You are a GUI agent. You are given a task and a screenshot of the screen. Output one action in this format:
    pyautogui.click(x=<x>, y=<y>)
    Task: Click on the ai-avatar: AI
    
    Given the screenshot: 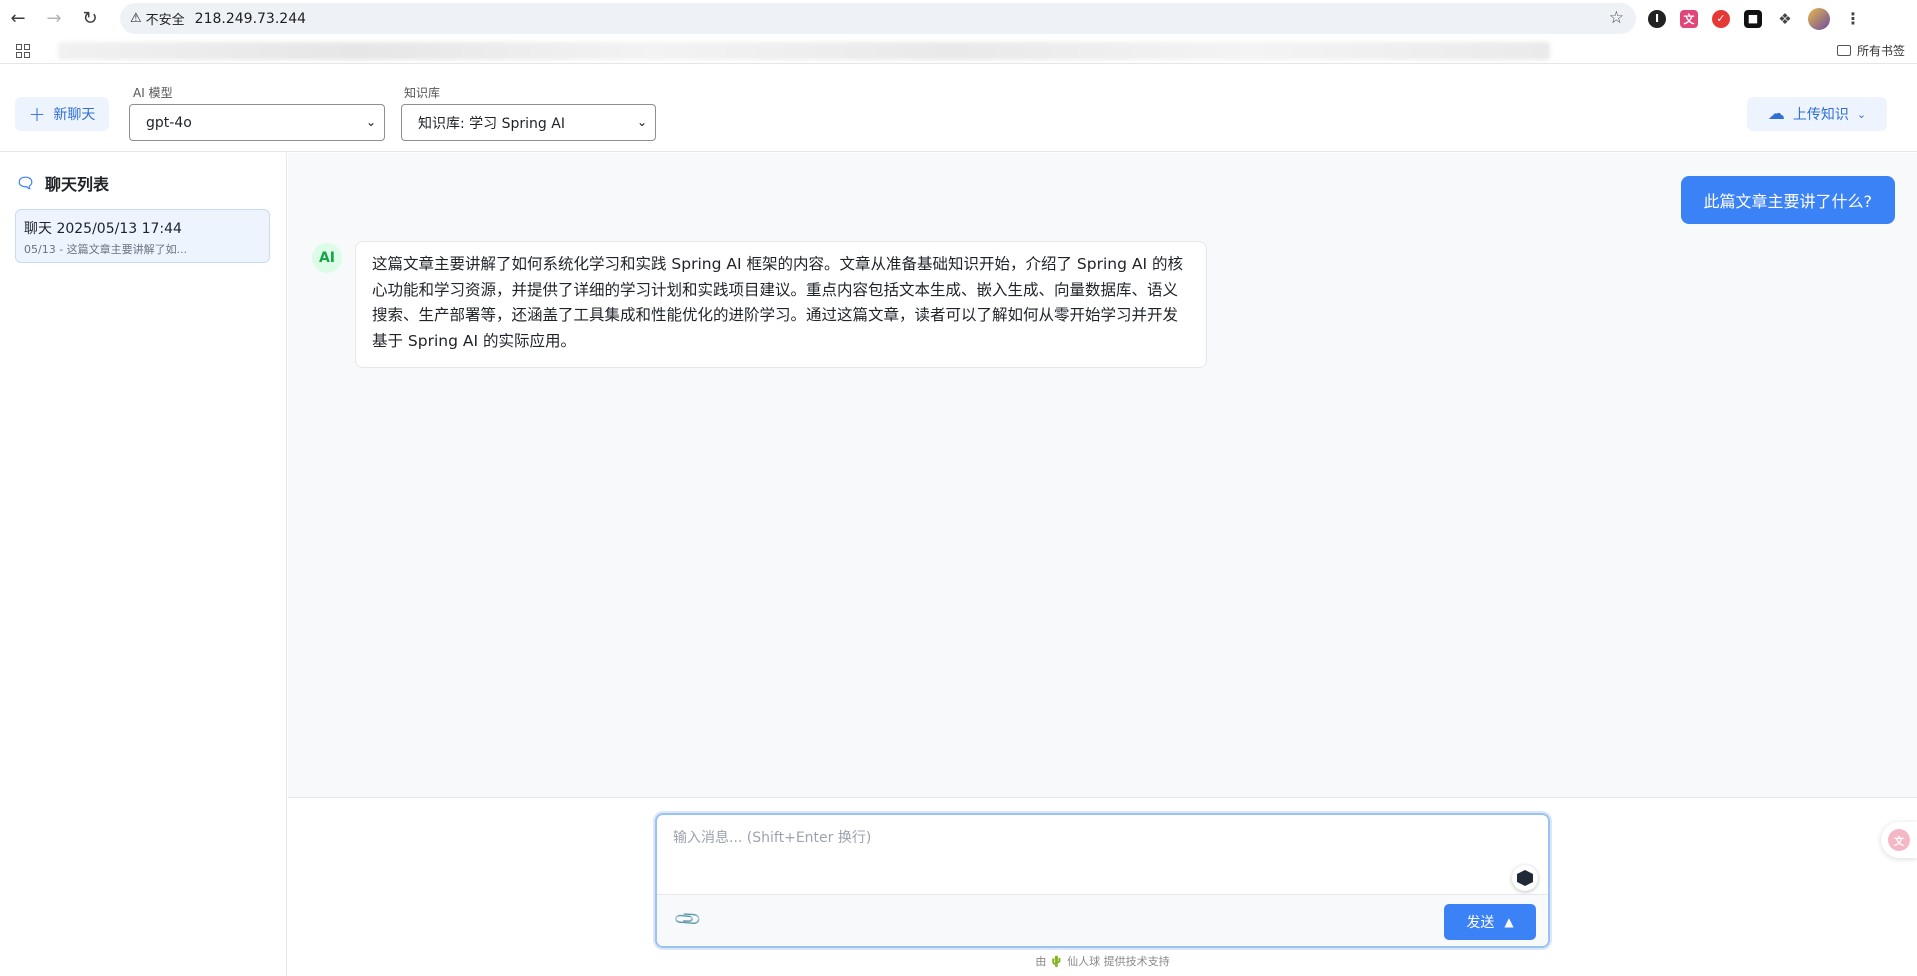 What is the action you would take?
    pyautogui.click(x=327, y=258)
    